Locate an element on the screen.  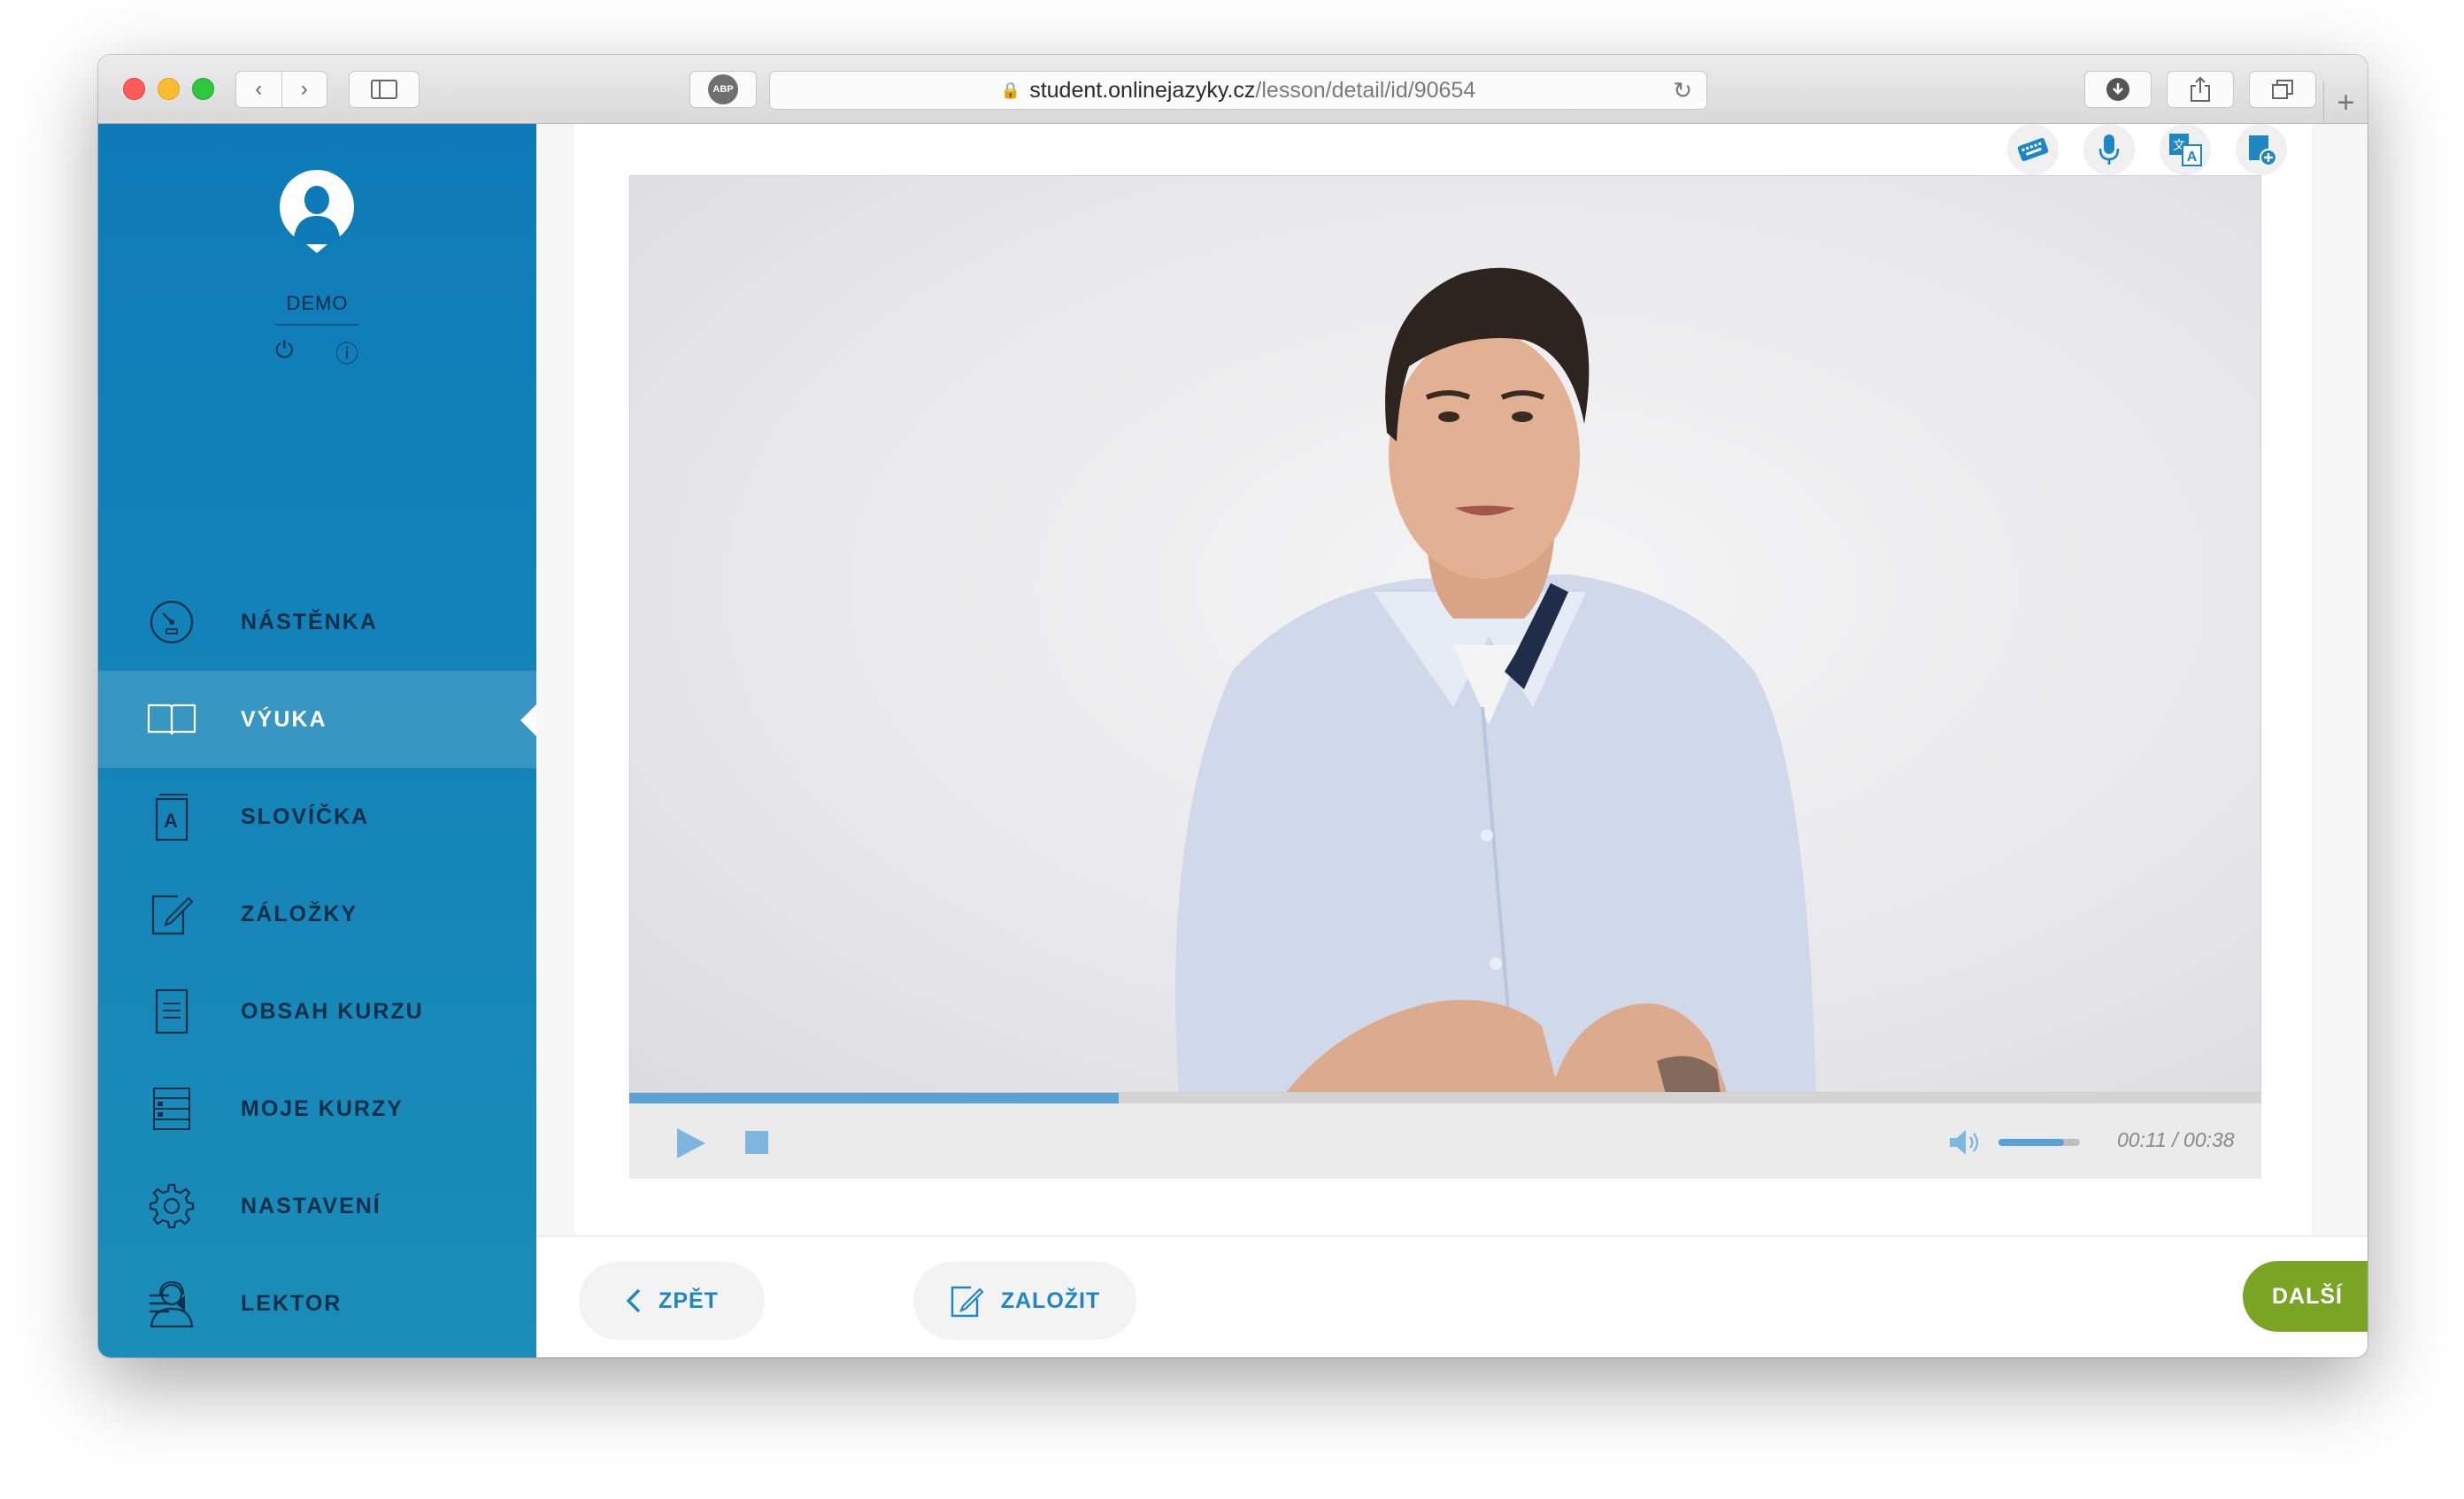
microphone-icon is located at coordinates (2109, 150).